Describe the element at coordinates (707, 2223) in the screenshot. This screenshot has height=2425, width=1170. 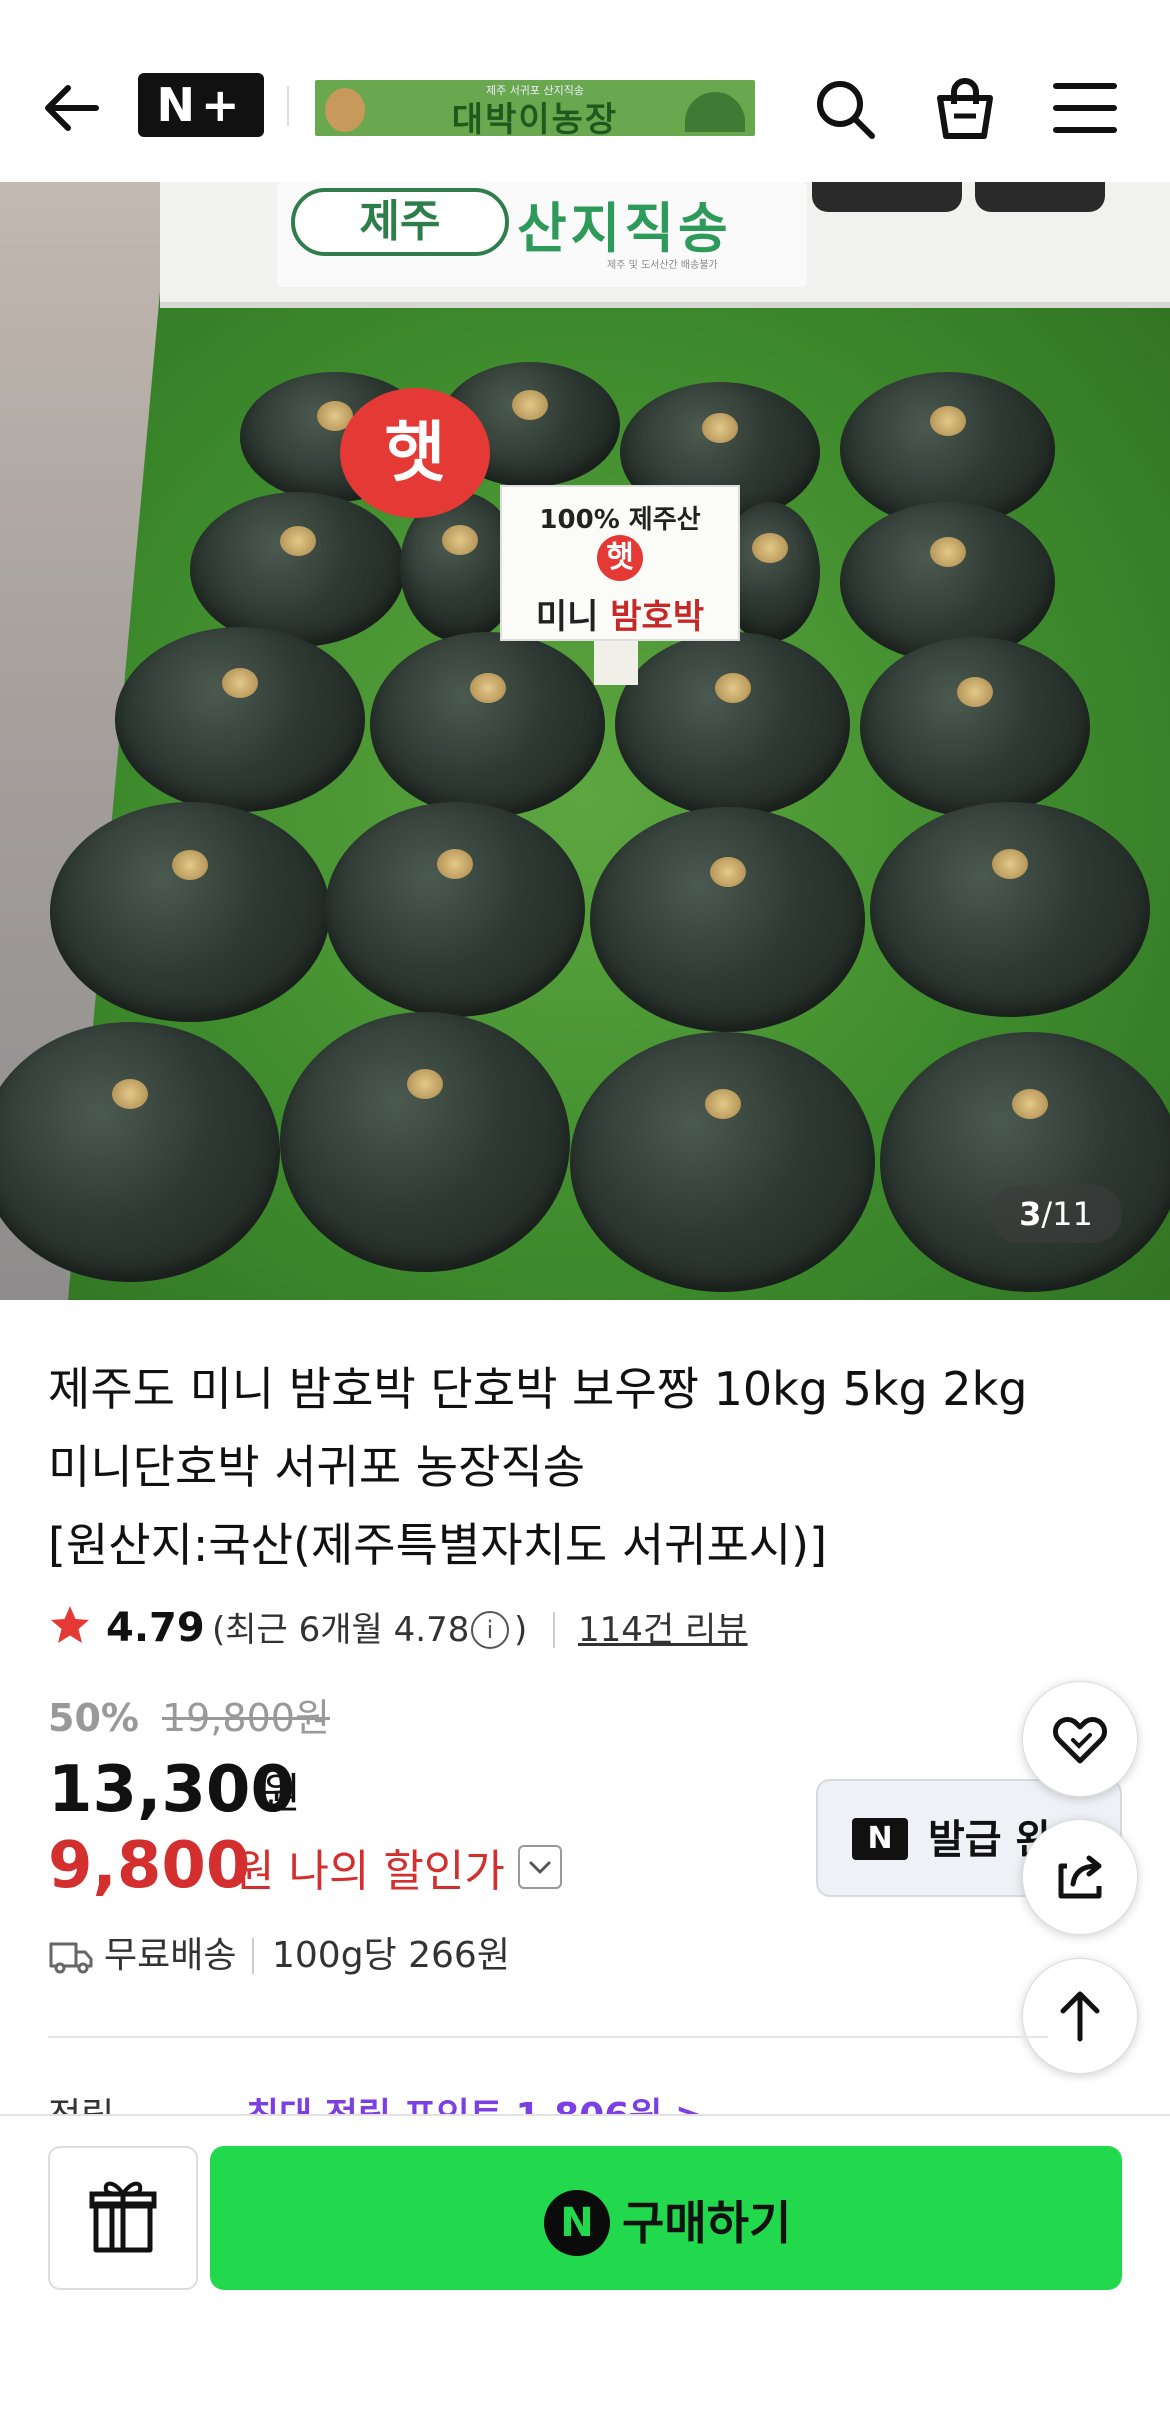
I see `buy-button-label: 구매하기` at that location.